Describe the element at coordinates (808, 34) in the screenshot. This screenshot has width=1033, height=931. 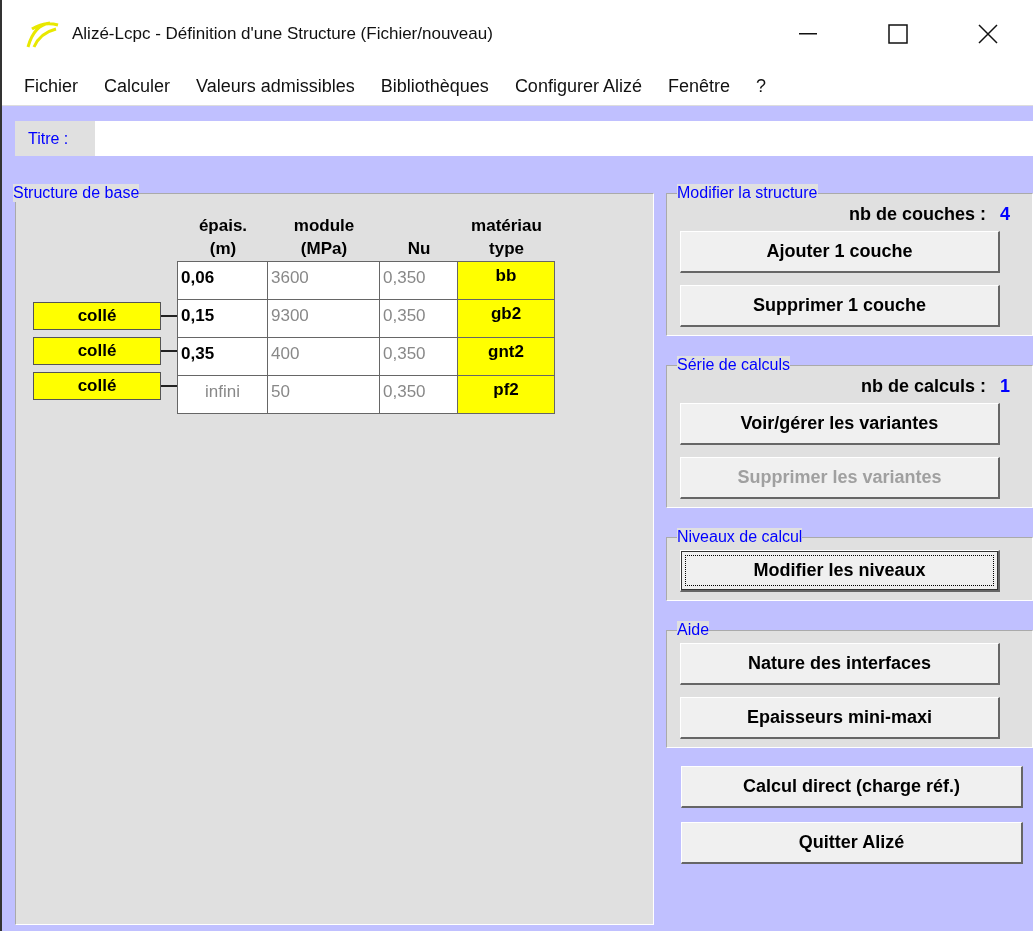
I see `minimize-icon` at that location.